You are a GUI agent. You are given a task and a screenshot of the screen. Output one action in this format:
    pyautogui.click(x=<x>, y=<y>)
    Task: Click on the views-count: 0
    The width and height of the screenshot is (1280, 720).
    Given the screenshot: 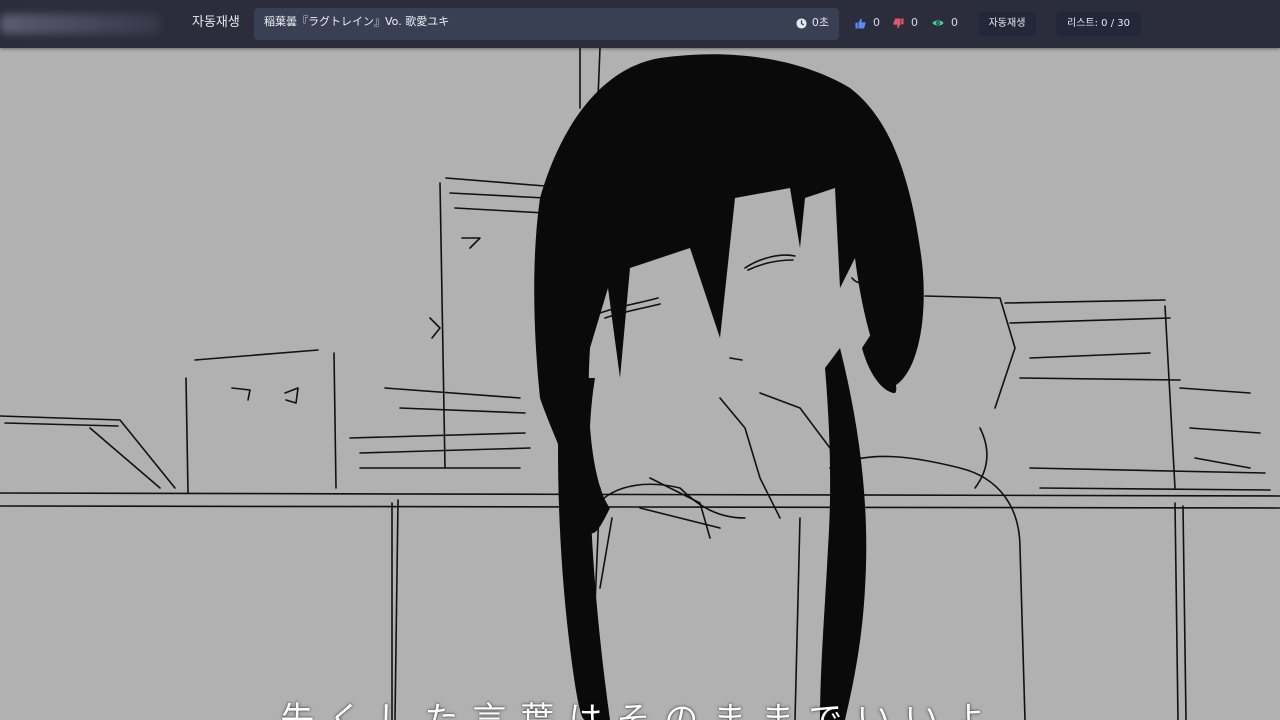 What is the action you would take?
    pyautogui.click(x=954, y=22)
    